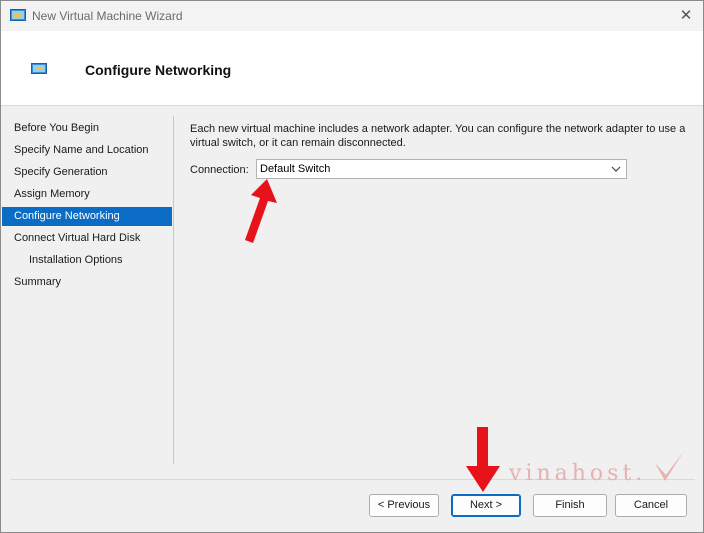 Image resolution: width=704 pixels, height=533 pixels. Describe the element at coordinates (352, 16) in the screenshot. I see `title-bar: New Virtual Machine Wizard ✕` at that location.